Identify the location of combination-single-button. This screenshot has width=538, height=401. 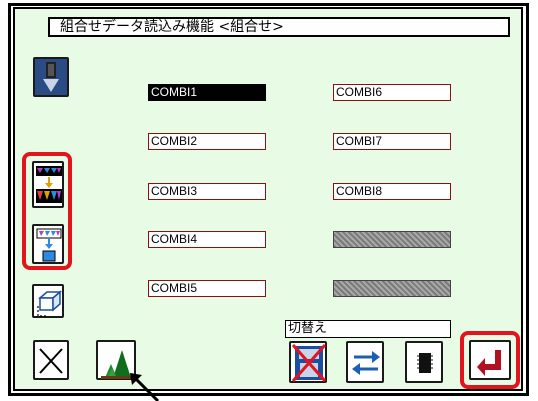
(48, 244).